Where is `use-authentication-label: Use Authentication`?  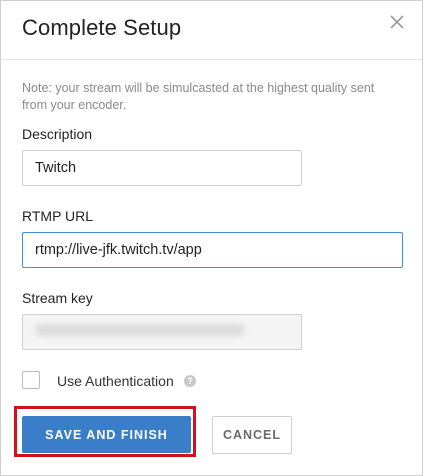
use-authentication-label: Use Authentication is located at coordinates (115, 381).